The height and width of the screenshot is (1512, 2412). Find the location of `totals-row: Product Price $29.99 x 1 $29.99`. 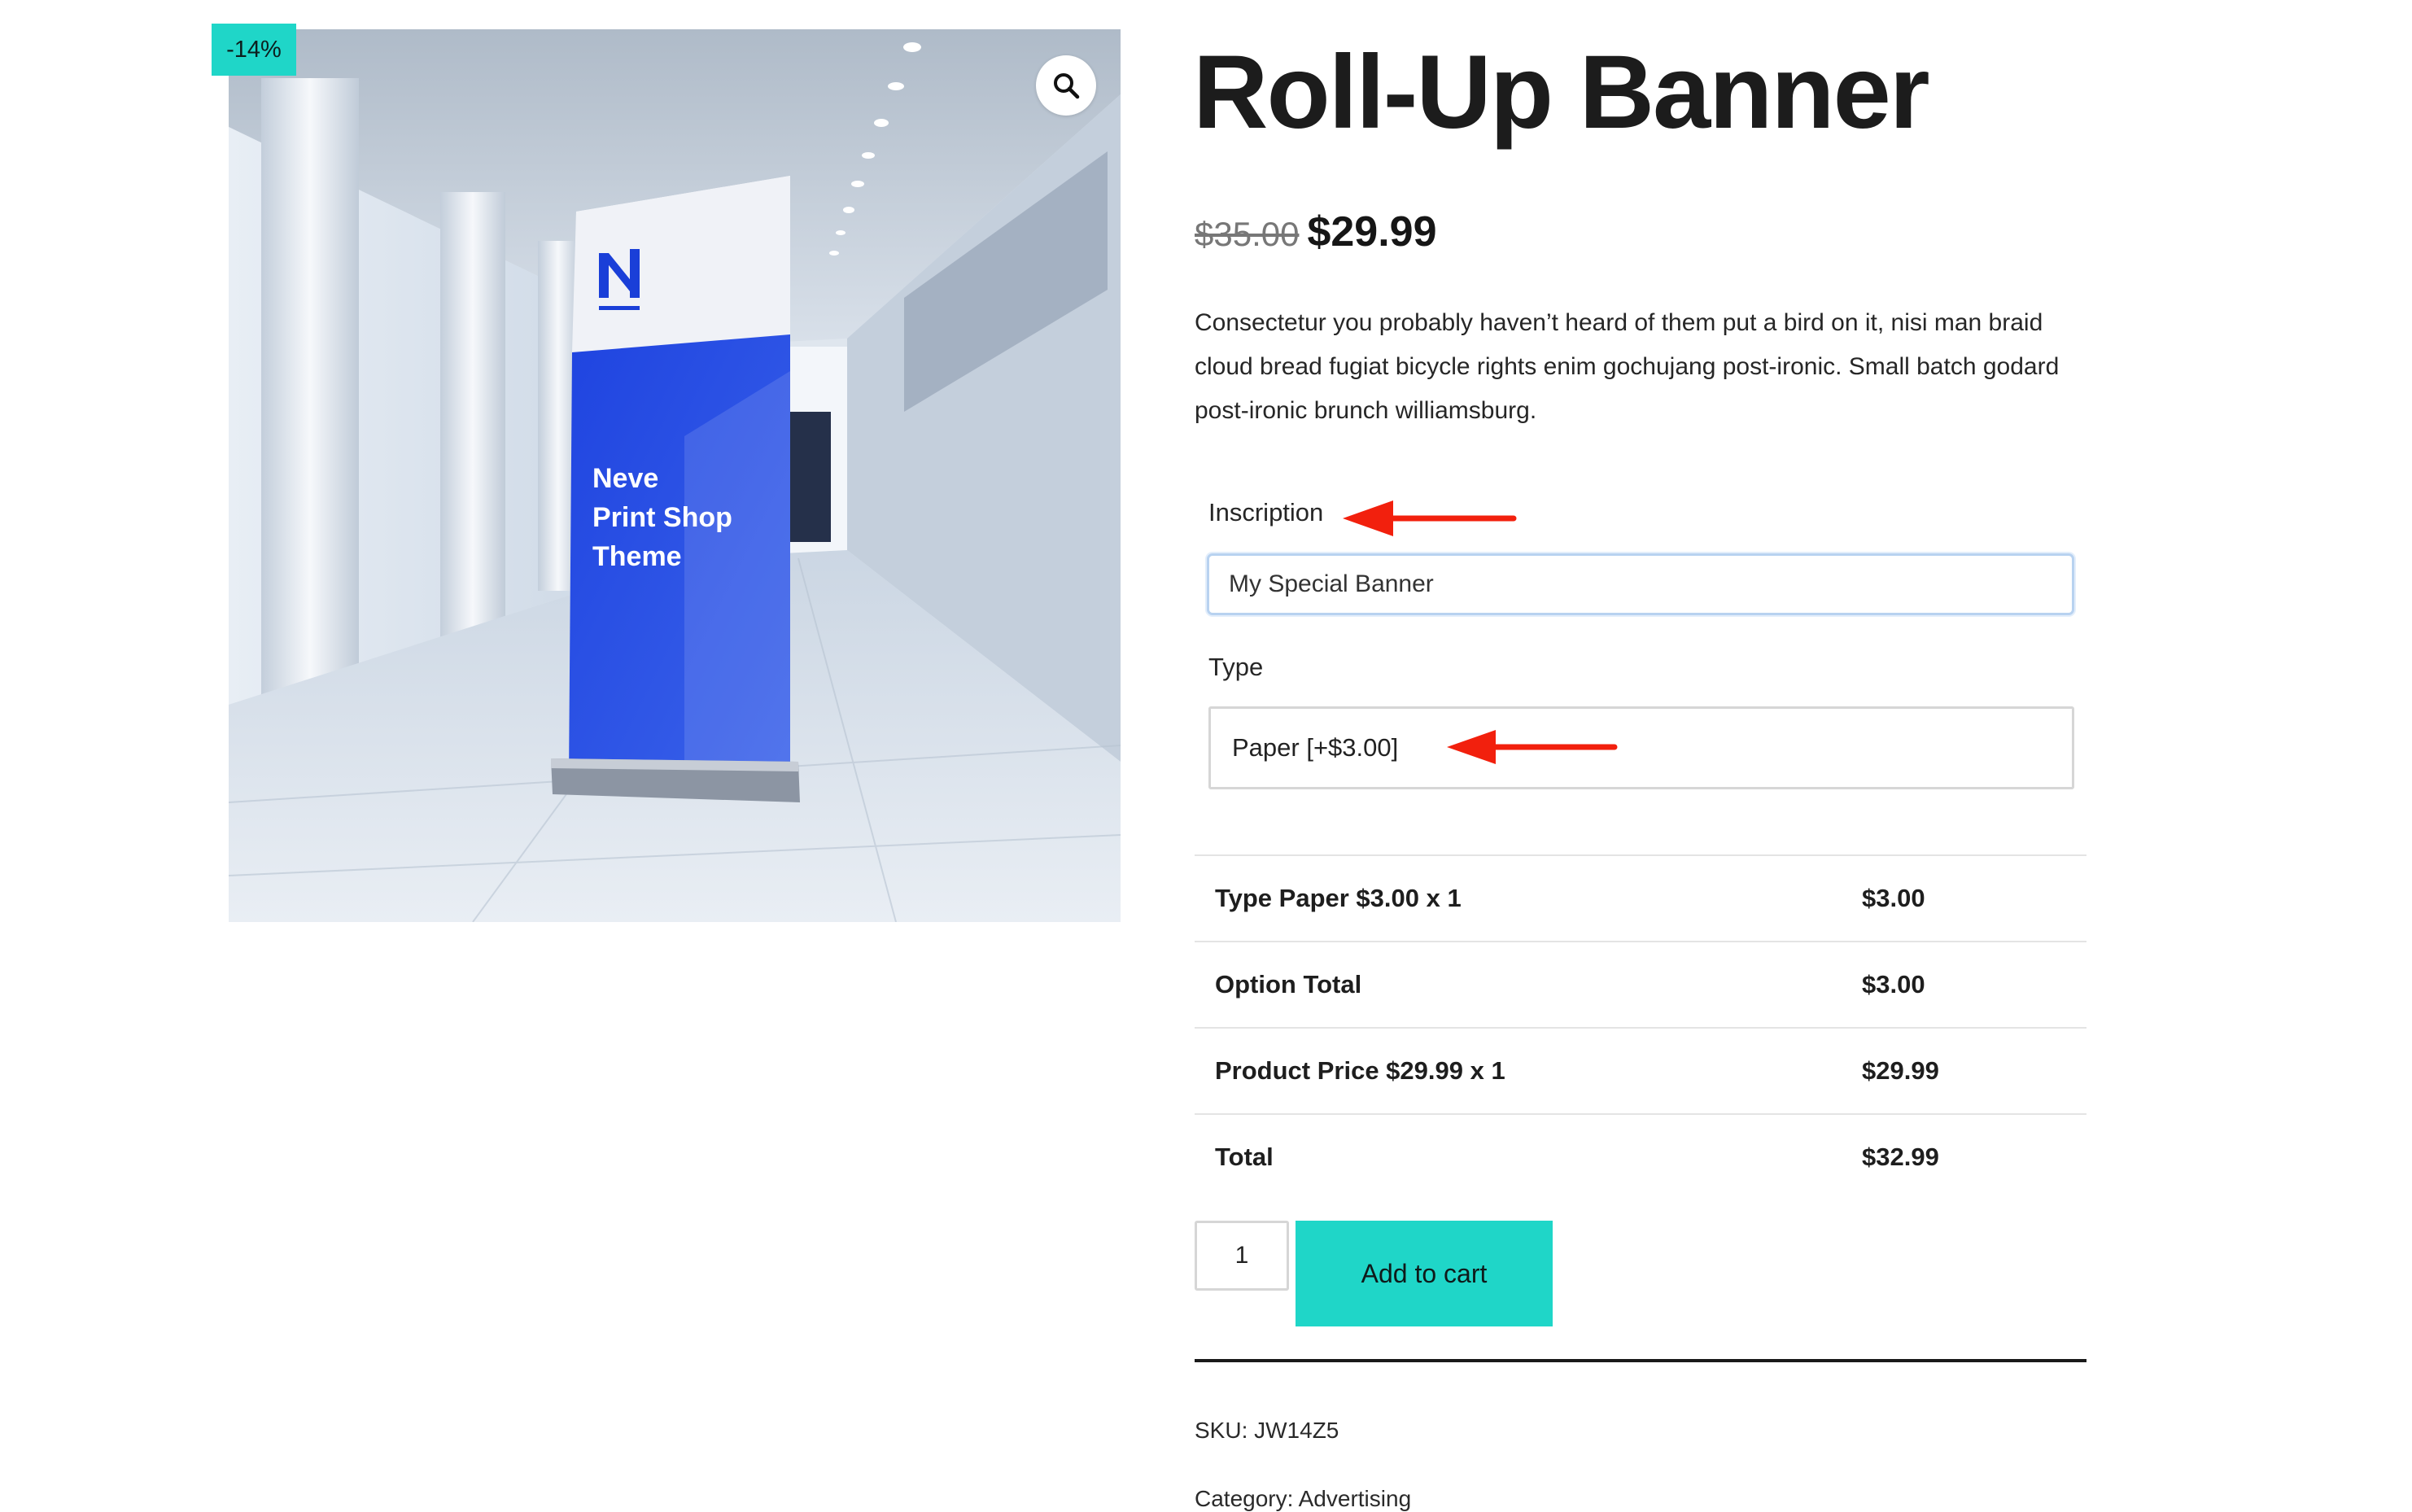

totals-row: Product Price $29.99 x 1 $29.99 is located at coordinates (1640, 1070).